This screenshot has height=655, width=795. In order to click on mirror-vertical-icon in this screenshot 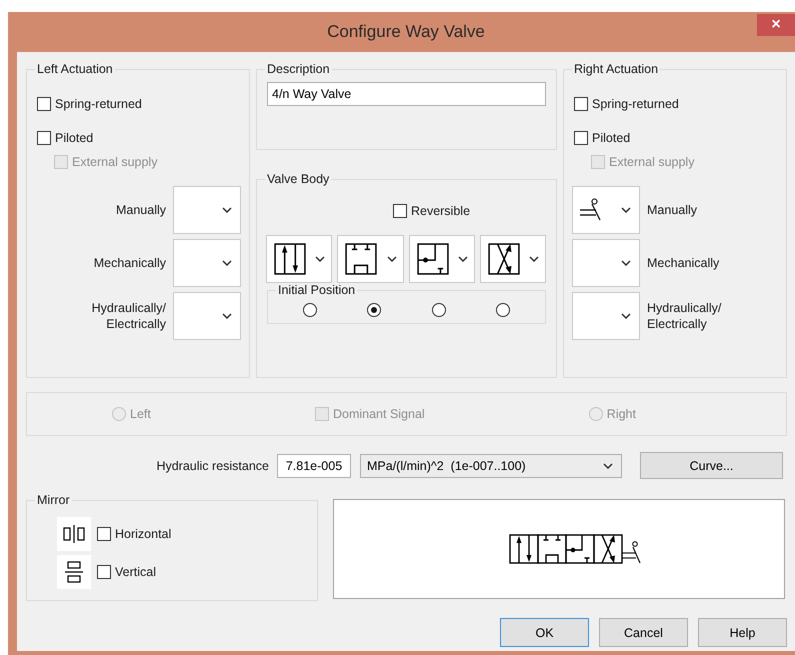, I will do `click(74, 572)`.